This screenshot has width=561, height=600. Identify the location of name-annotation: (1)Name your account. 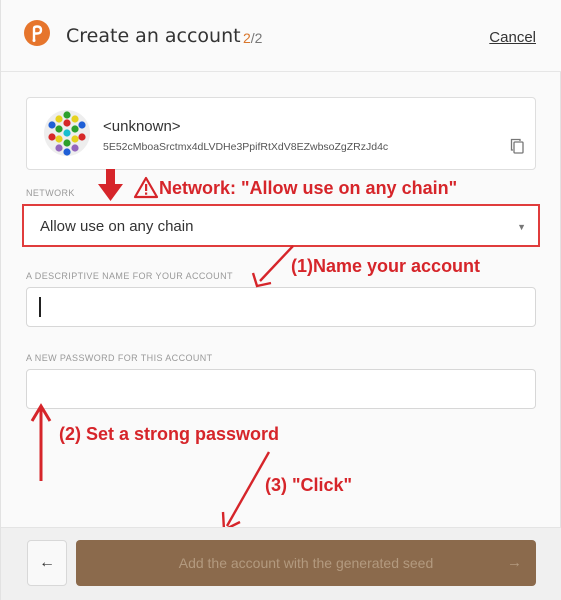
(386, 266).